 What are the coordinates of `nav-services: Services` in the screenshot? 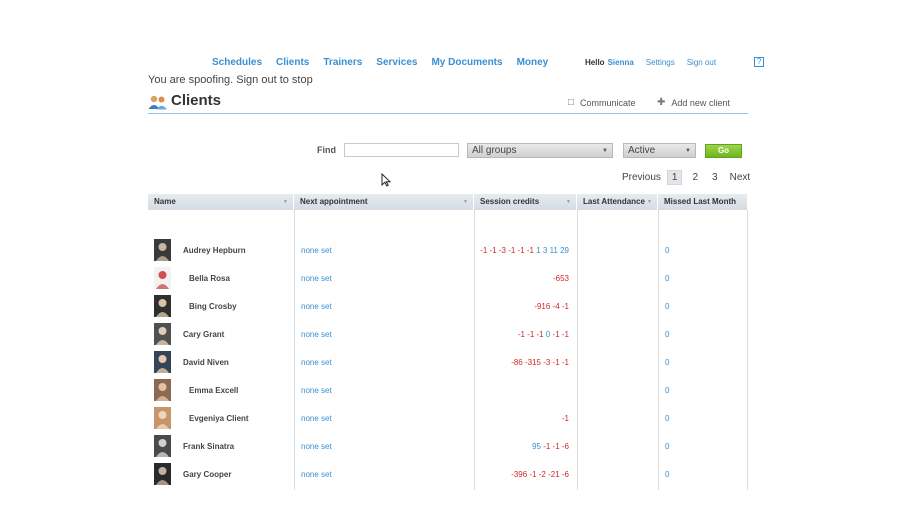 It's located at (396, 62).